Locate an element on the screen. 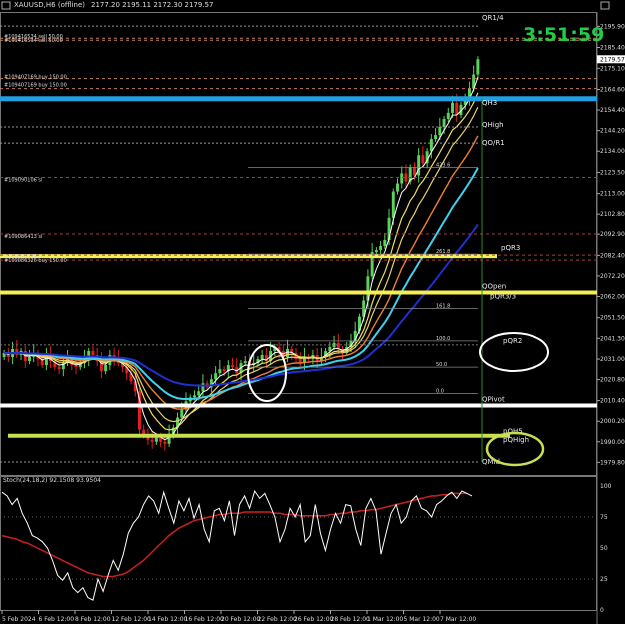  order-label: #109086413 sl is located at coordinates (23, 237).